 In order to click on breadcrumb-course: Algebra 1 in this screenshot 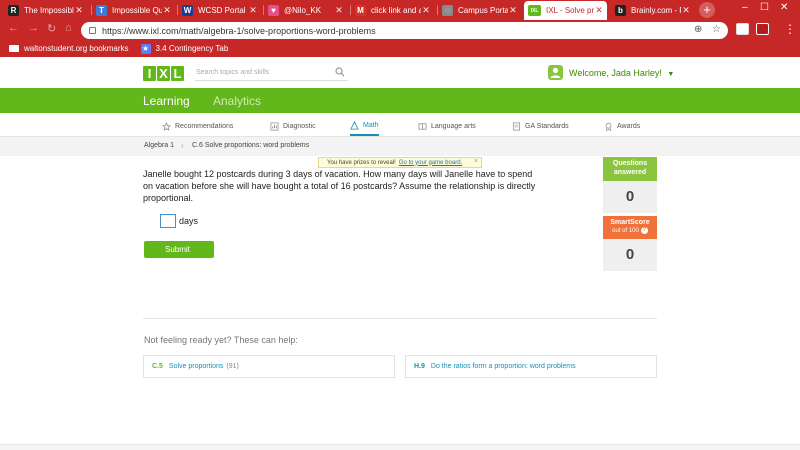, I will do `click(159, 145)`.